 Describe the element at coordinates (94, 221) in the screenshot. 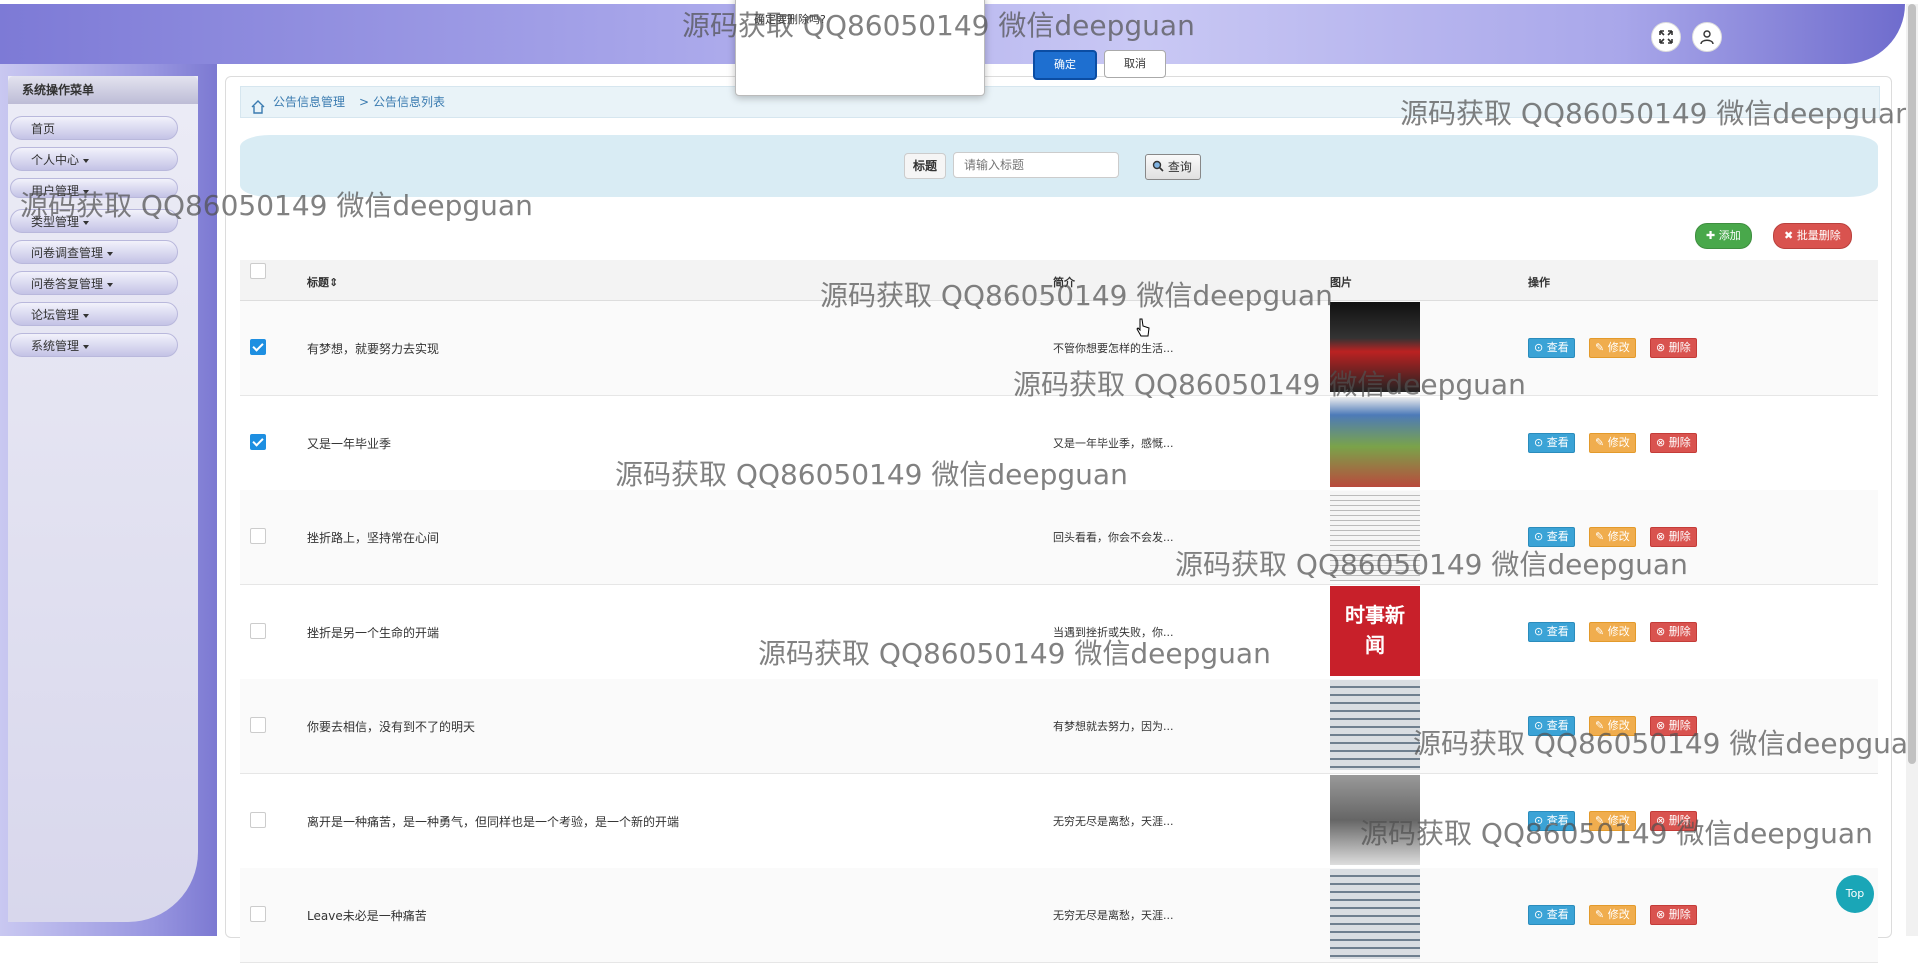

I see `sidebar-item-type-management: 类型管理` at that location.